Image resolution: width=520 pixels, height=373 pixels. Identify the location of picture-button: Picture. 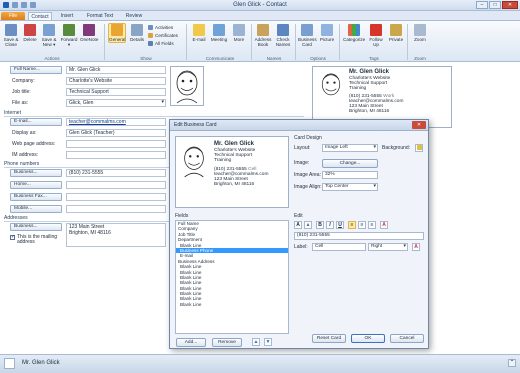
(327, 33).